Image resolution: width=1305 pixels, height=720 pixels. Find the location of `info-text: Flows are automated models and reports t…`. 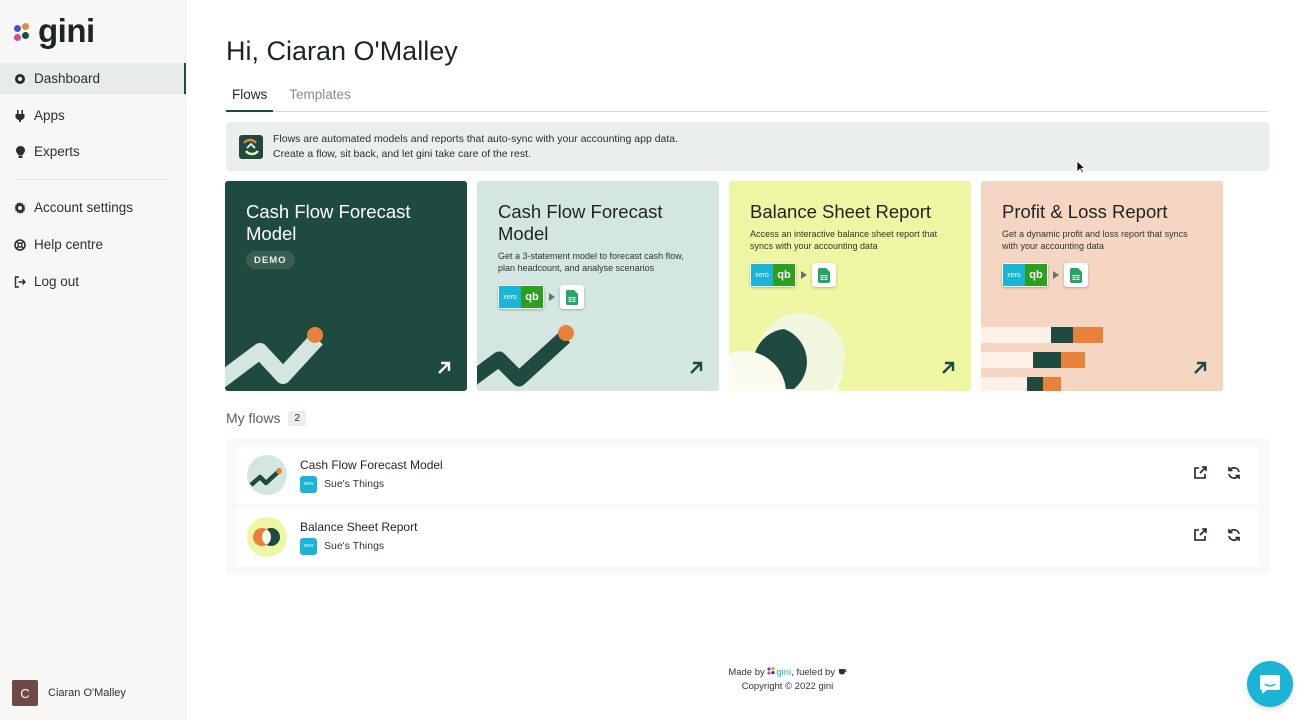

info-text: Flows are automated models and reports t… is located at coordinates (475, 147).